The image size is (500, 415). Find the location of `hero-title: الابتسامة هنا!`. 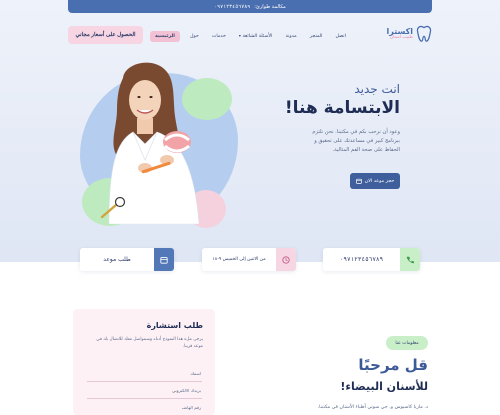

hero-title: الابتسامة هنا! is located at coordinates (342, 108).